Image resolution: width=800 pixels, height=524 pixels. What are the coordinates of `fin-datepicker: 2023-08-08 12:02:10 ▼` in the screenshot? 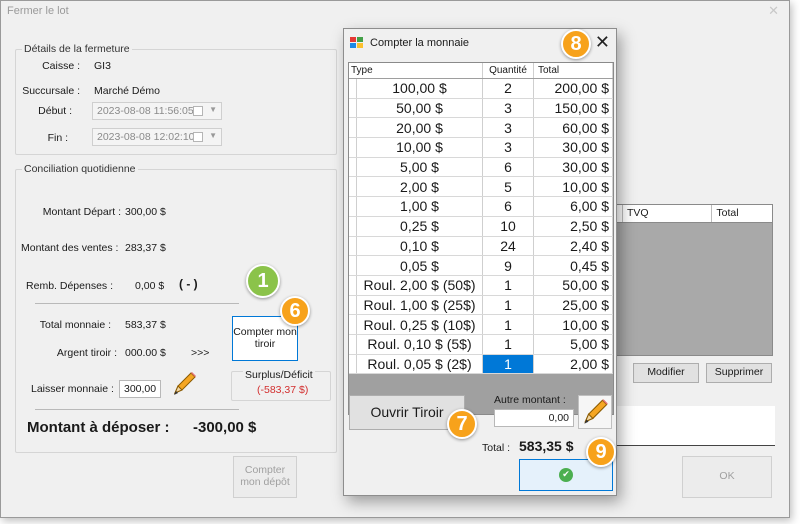 It's located at (157, 137).